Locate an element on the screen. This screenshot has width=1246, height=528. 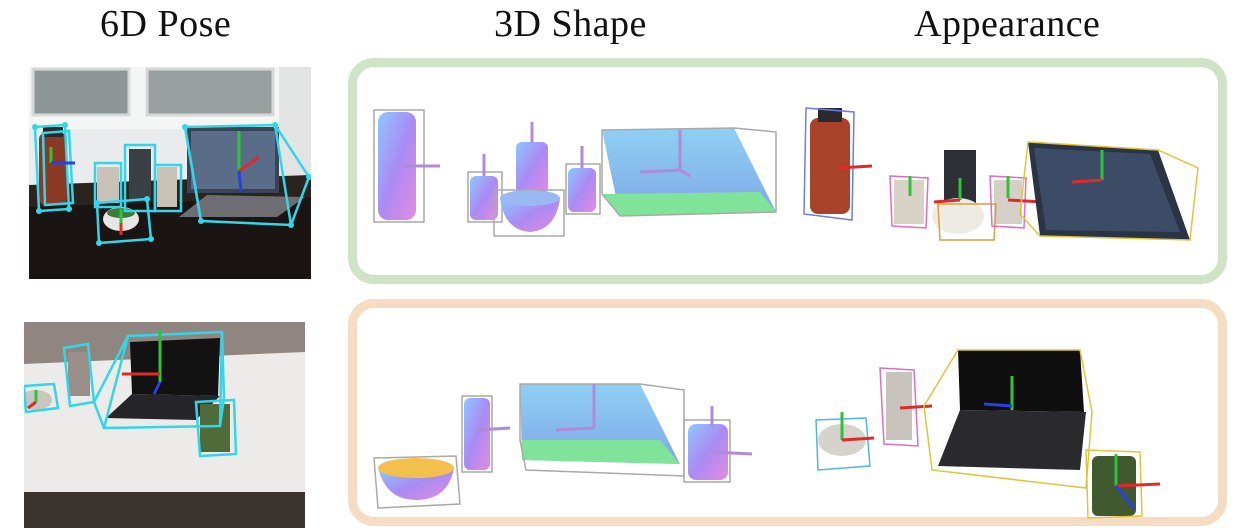
appearance-bottle-top is located at coordinates (838, 164).